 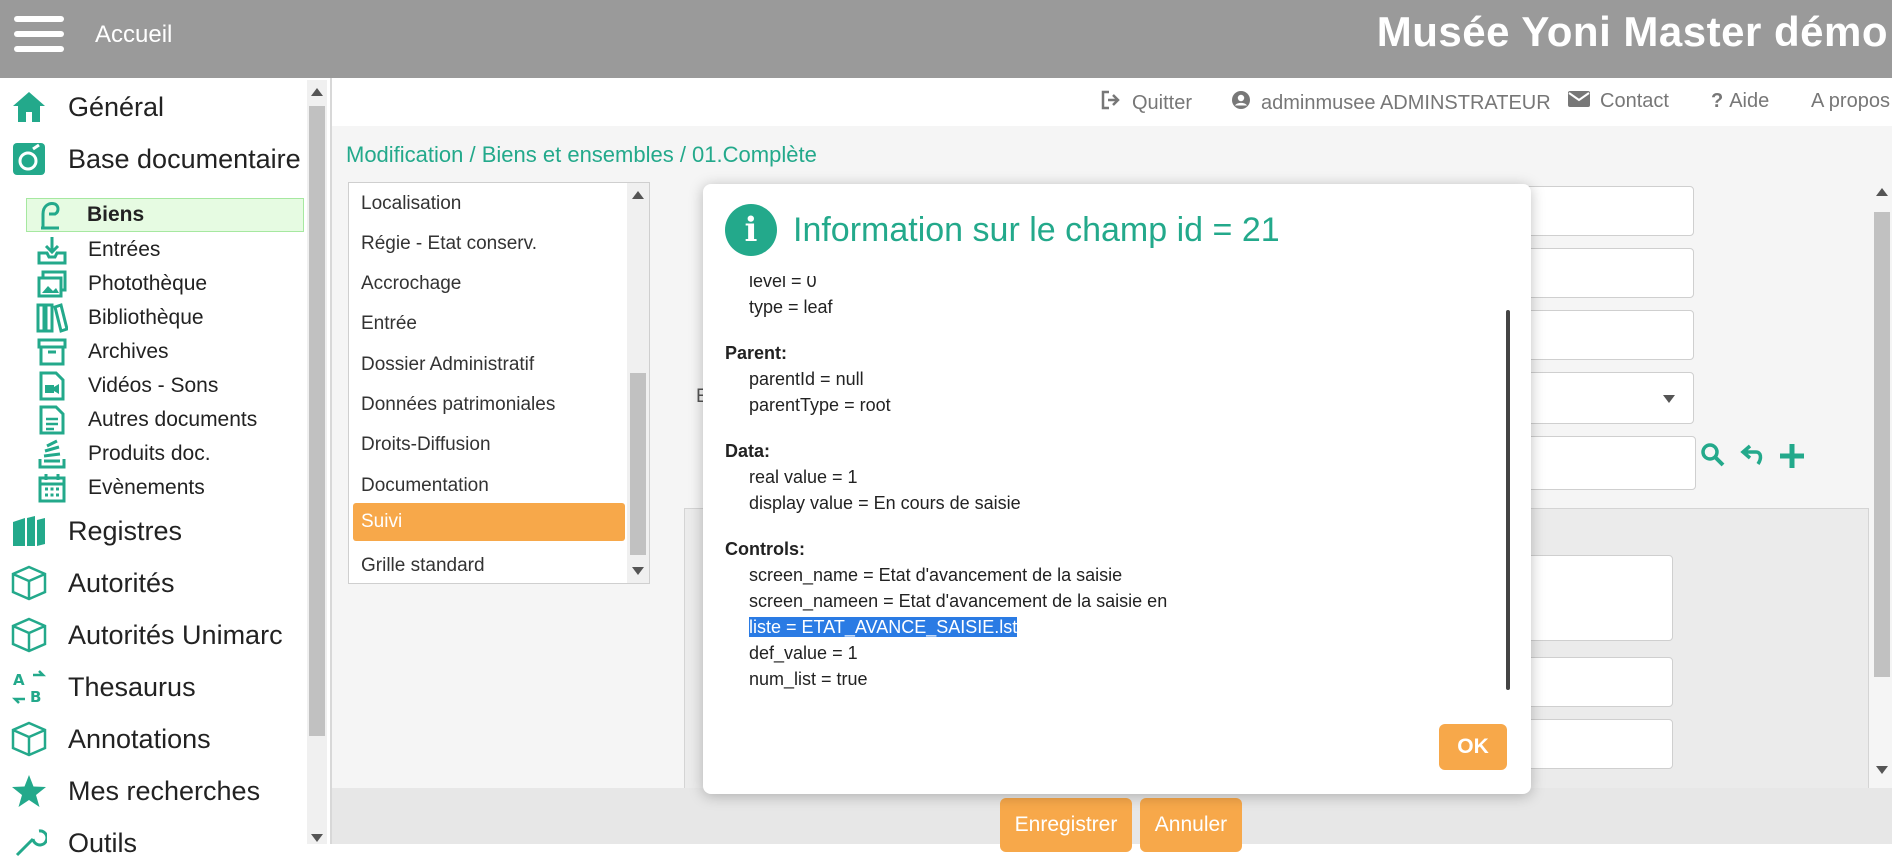 What do you see at coordinates (52, 386) in the screenshot?
I see `video-file-icon` at bounding box center [52, 386].